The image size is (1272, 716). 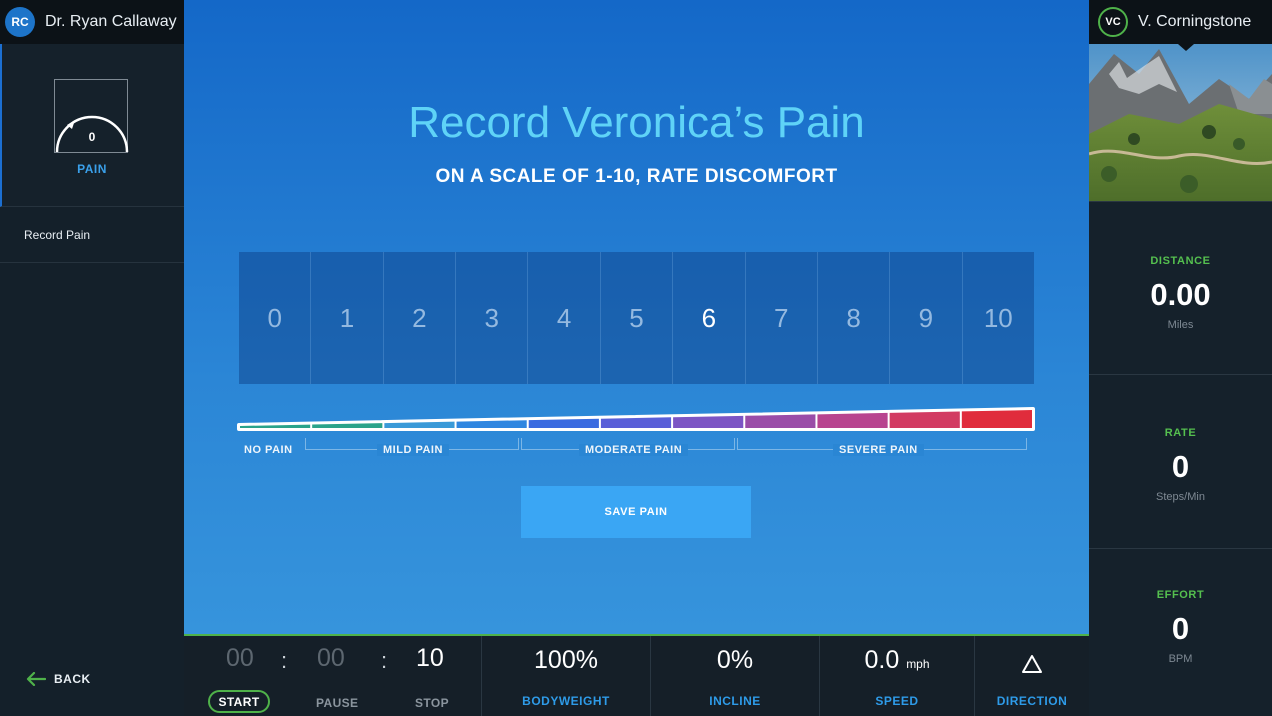 What do you see at coordinates (1186, 47) in the screenshot?
I see `header-pointer` at bounding box center [1186, 47].